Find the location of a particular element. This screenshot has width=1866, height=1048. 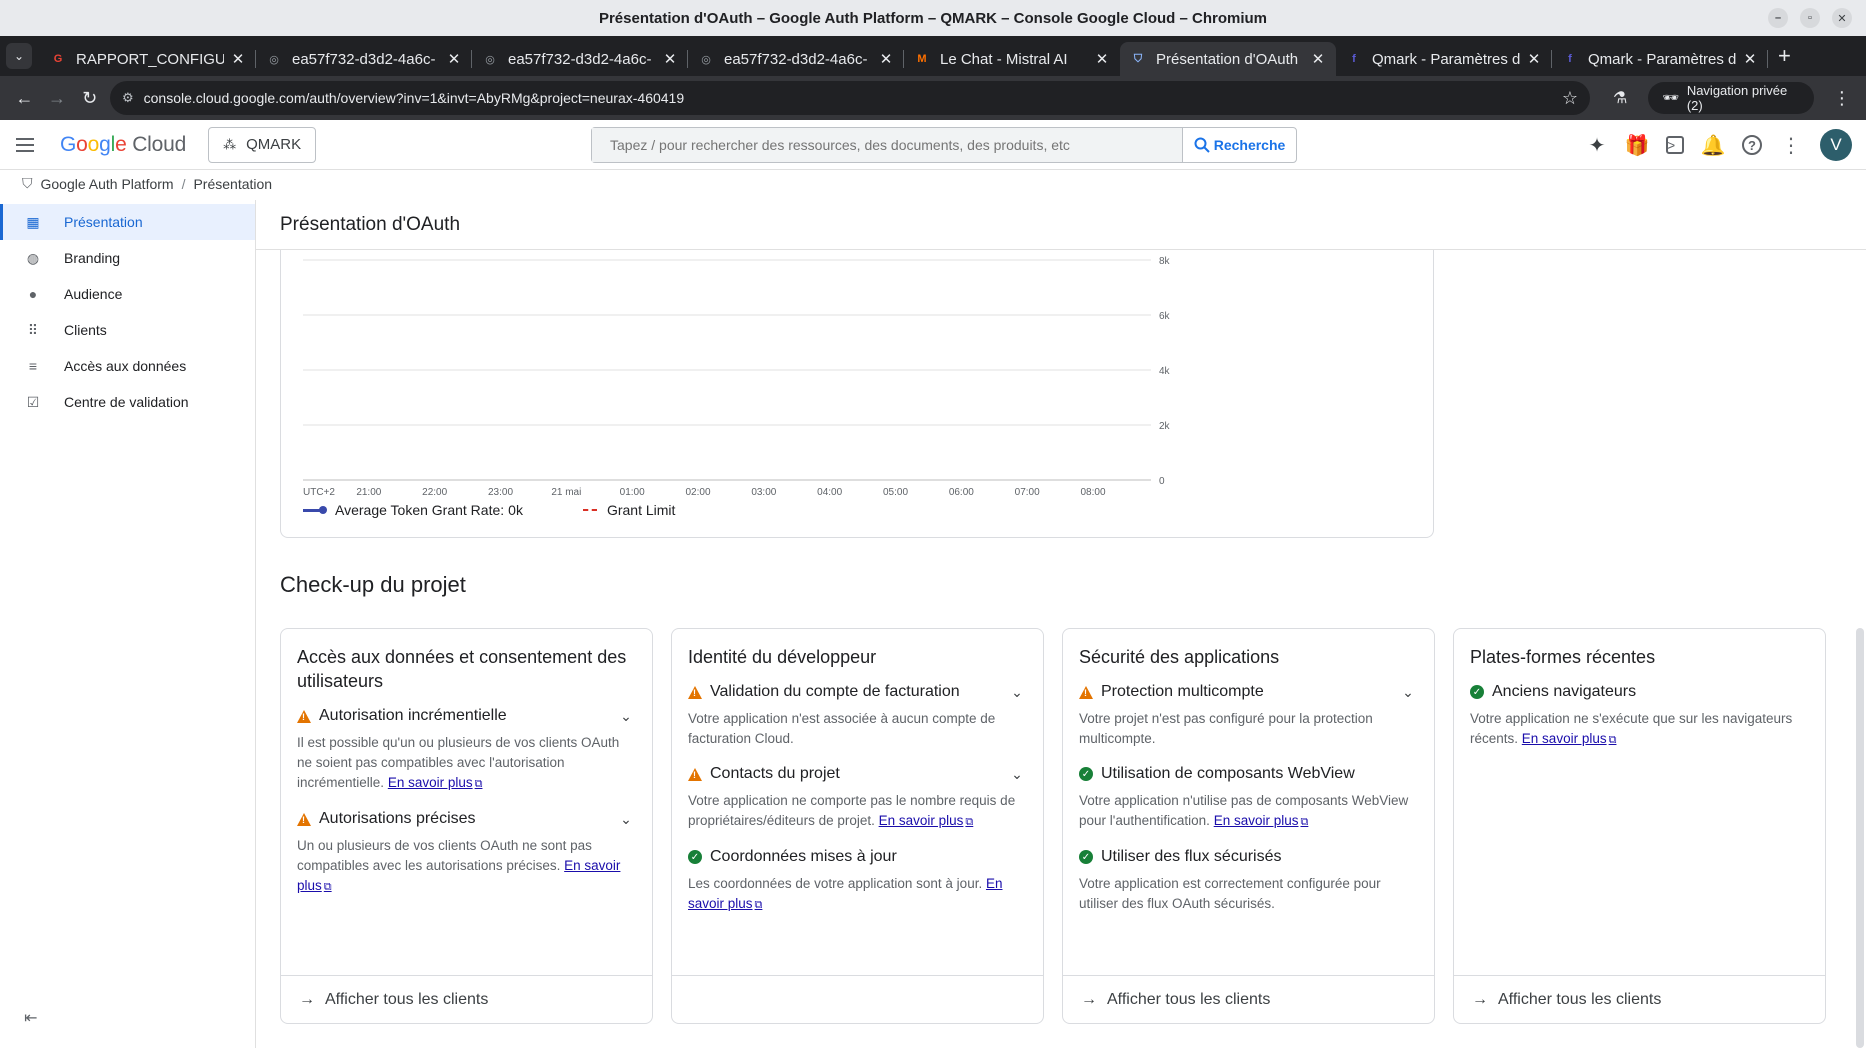

page-title: Présentation d'OAuth is located at coordinates (1061, 225).